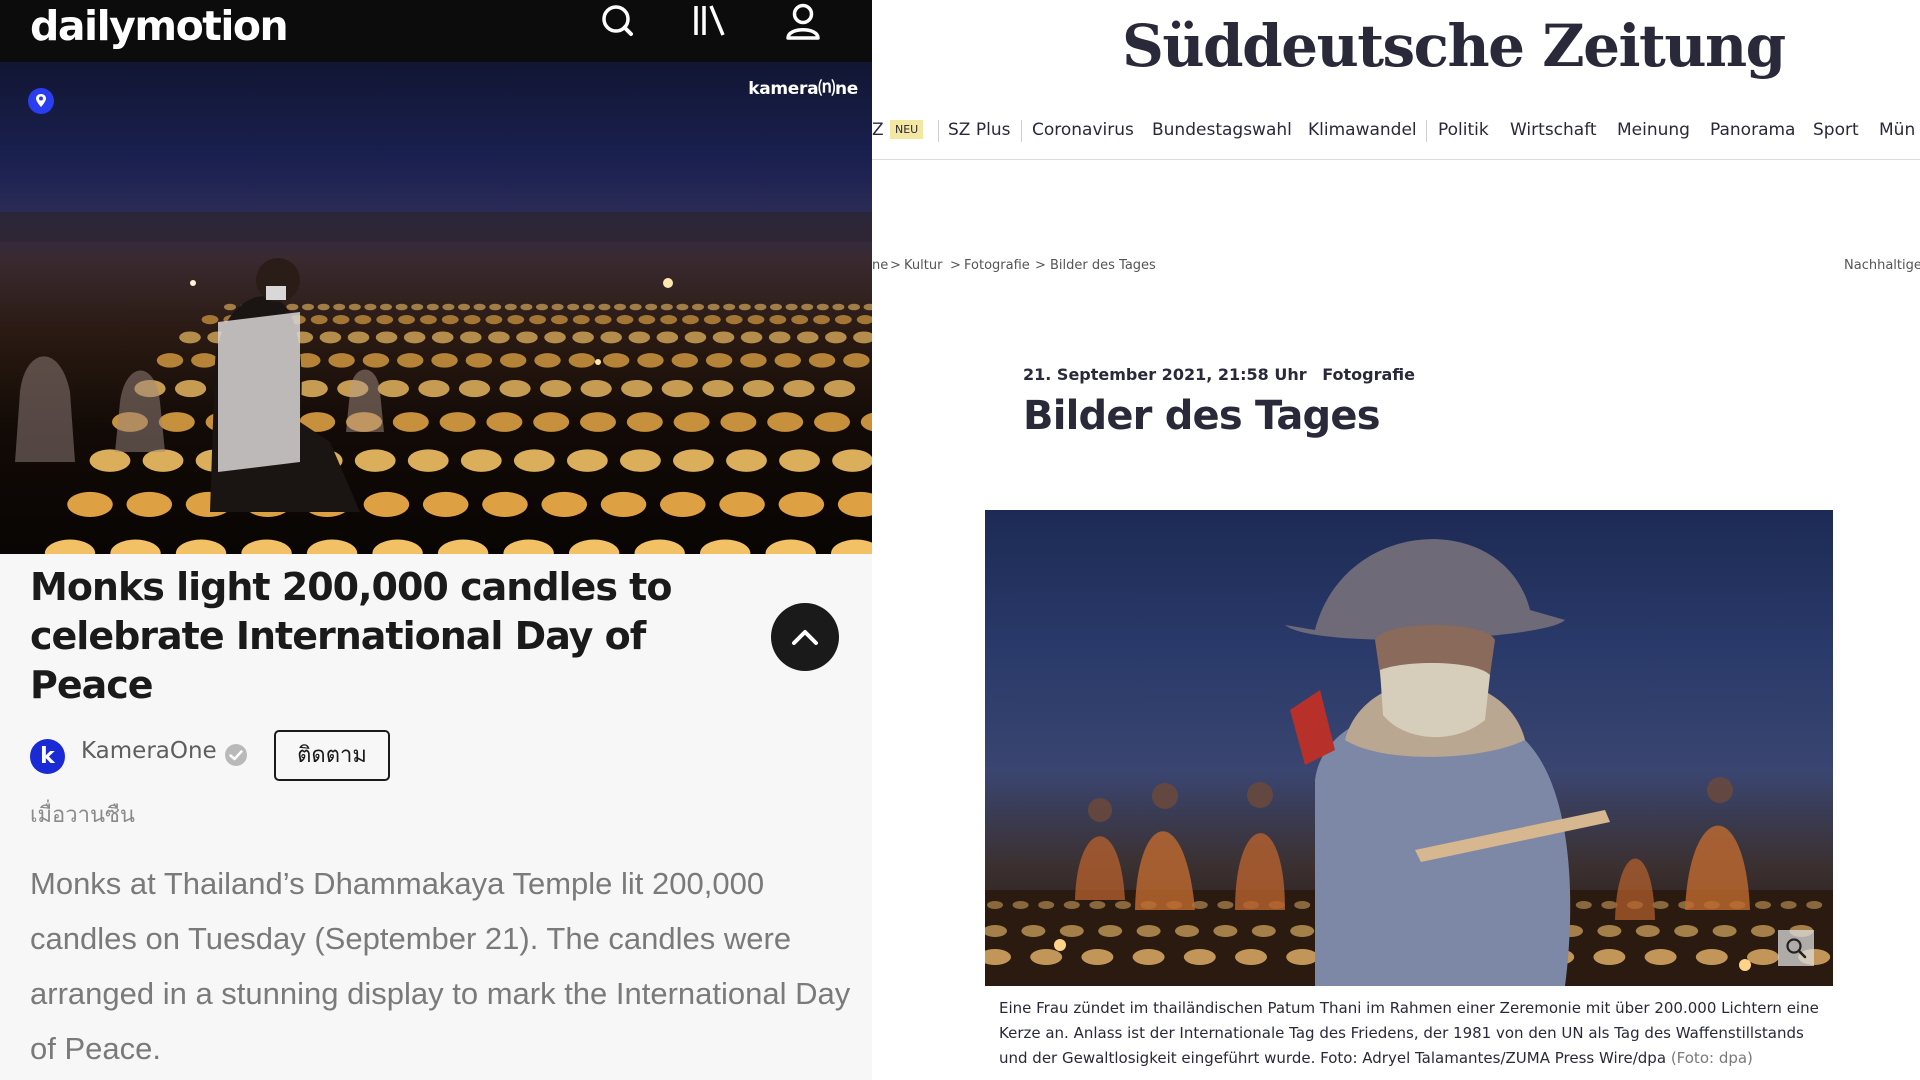  Describe the element at coordinates (149, 751) in the screenshot. I see `channel-name: KameraOne` at that location.